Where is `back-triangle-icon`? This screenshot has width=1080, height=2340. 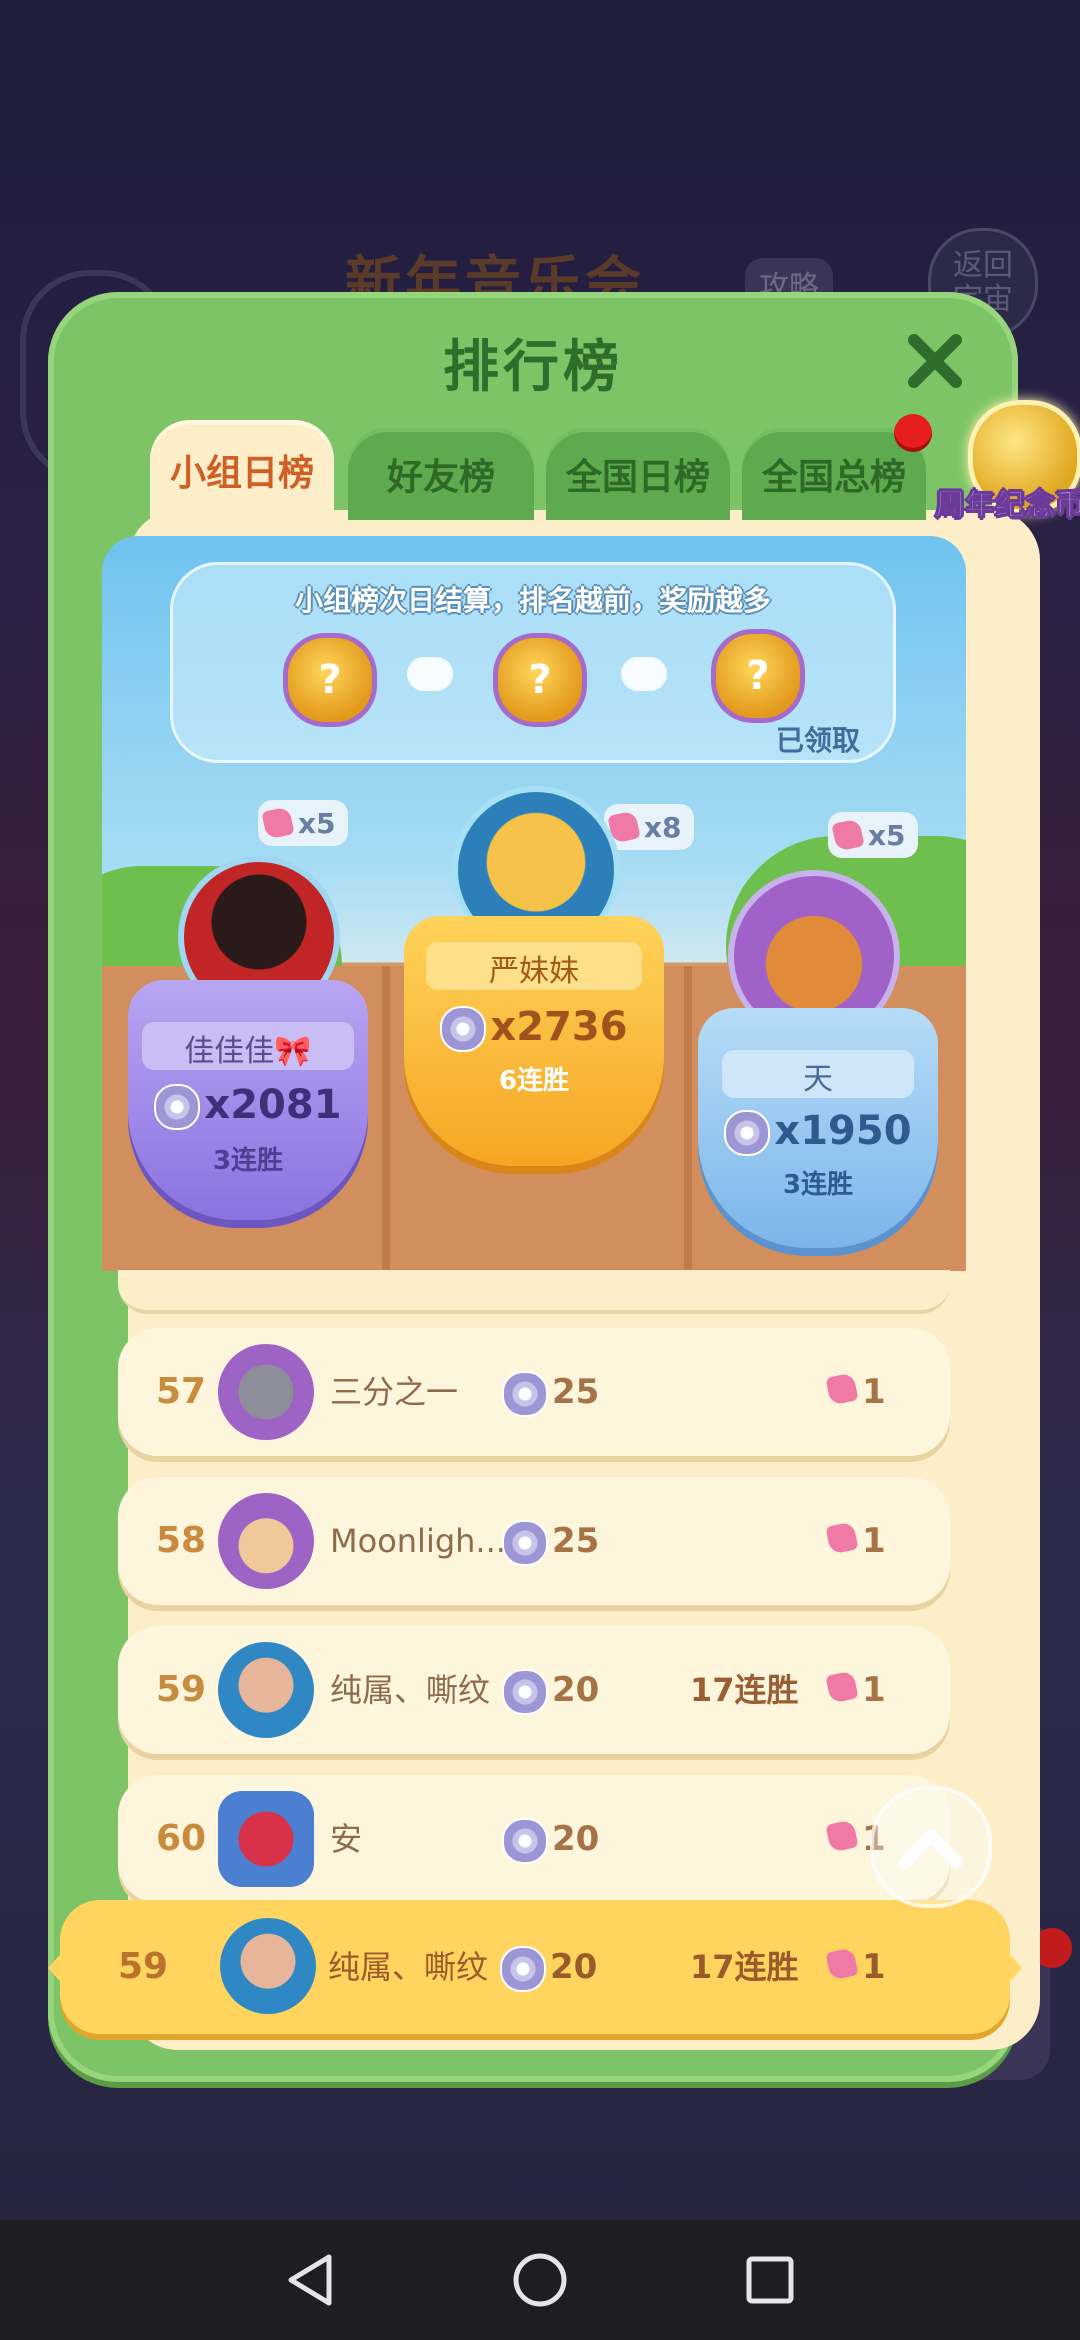 back-triangle-icon is located at coordinates (310, 2280).